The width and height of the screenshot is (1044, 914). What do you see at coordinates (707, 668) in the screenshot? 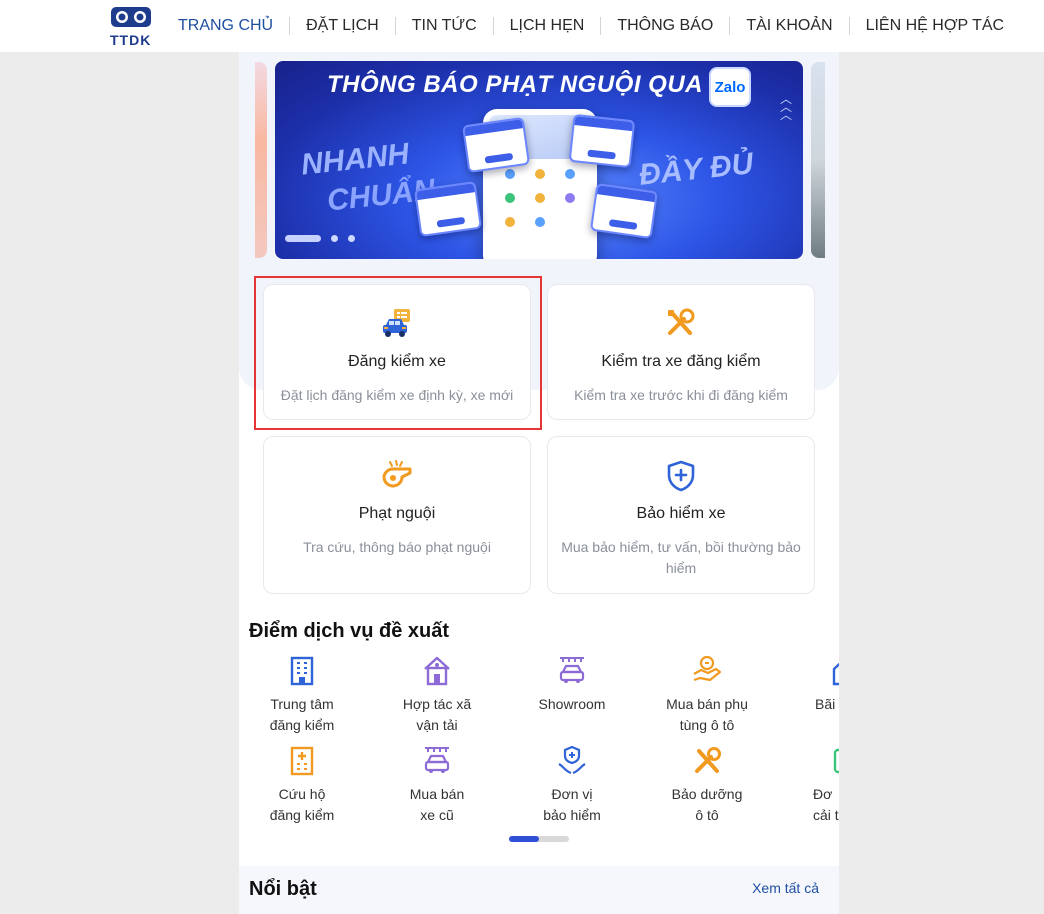
I see `handshake-icon` at bounding box center [707, 668].